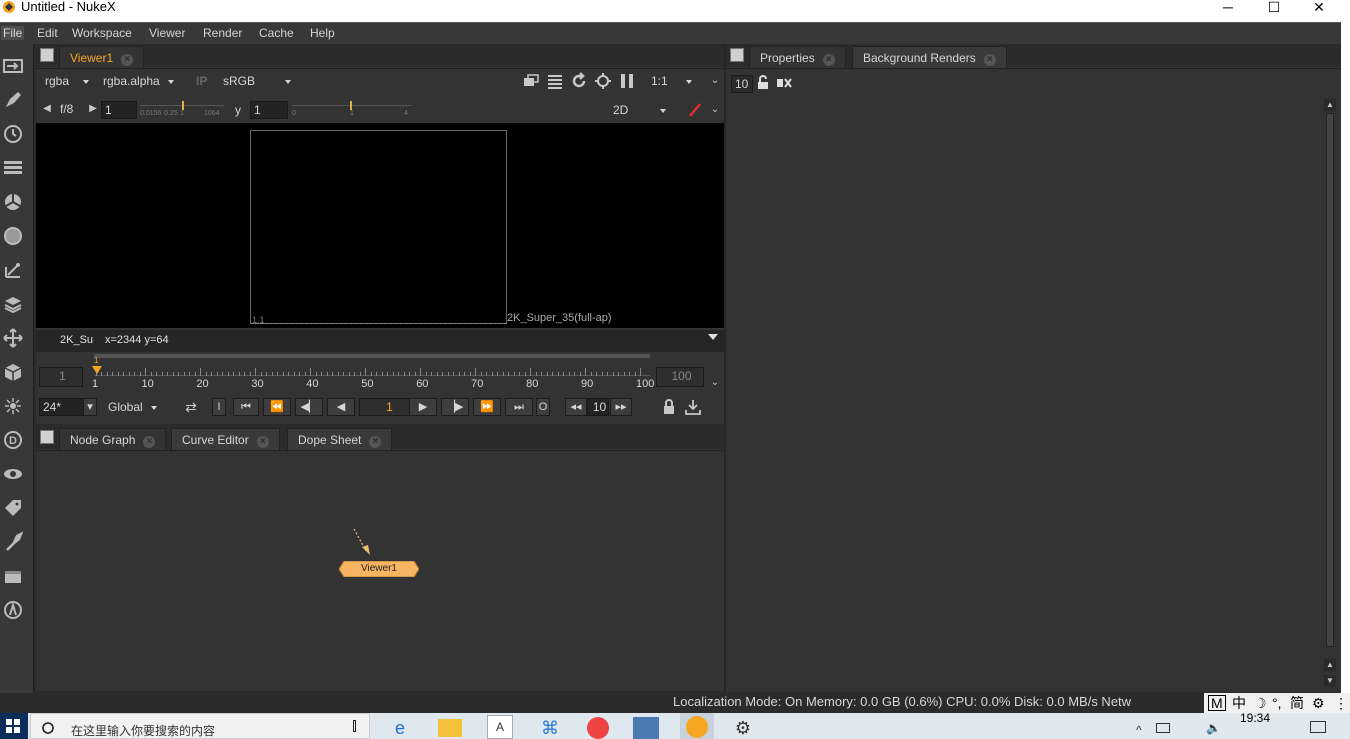 The height and width of the screenshot is (739, 1350). What do you see at coordinates (13, 134) in the screenshot?
I see `time-icon` at bounding box center [13, 134].